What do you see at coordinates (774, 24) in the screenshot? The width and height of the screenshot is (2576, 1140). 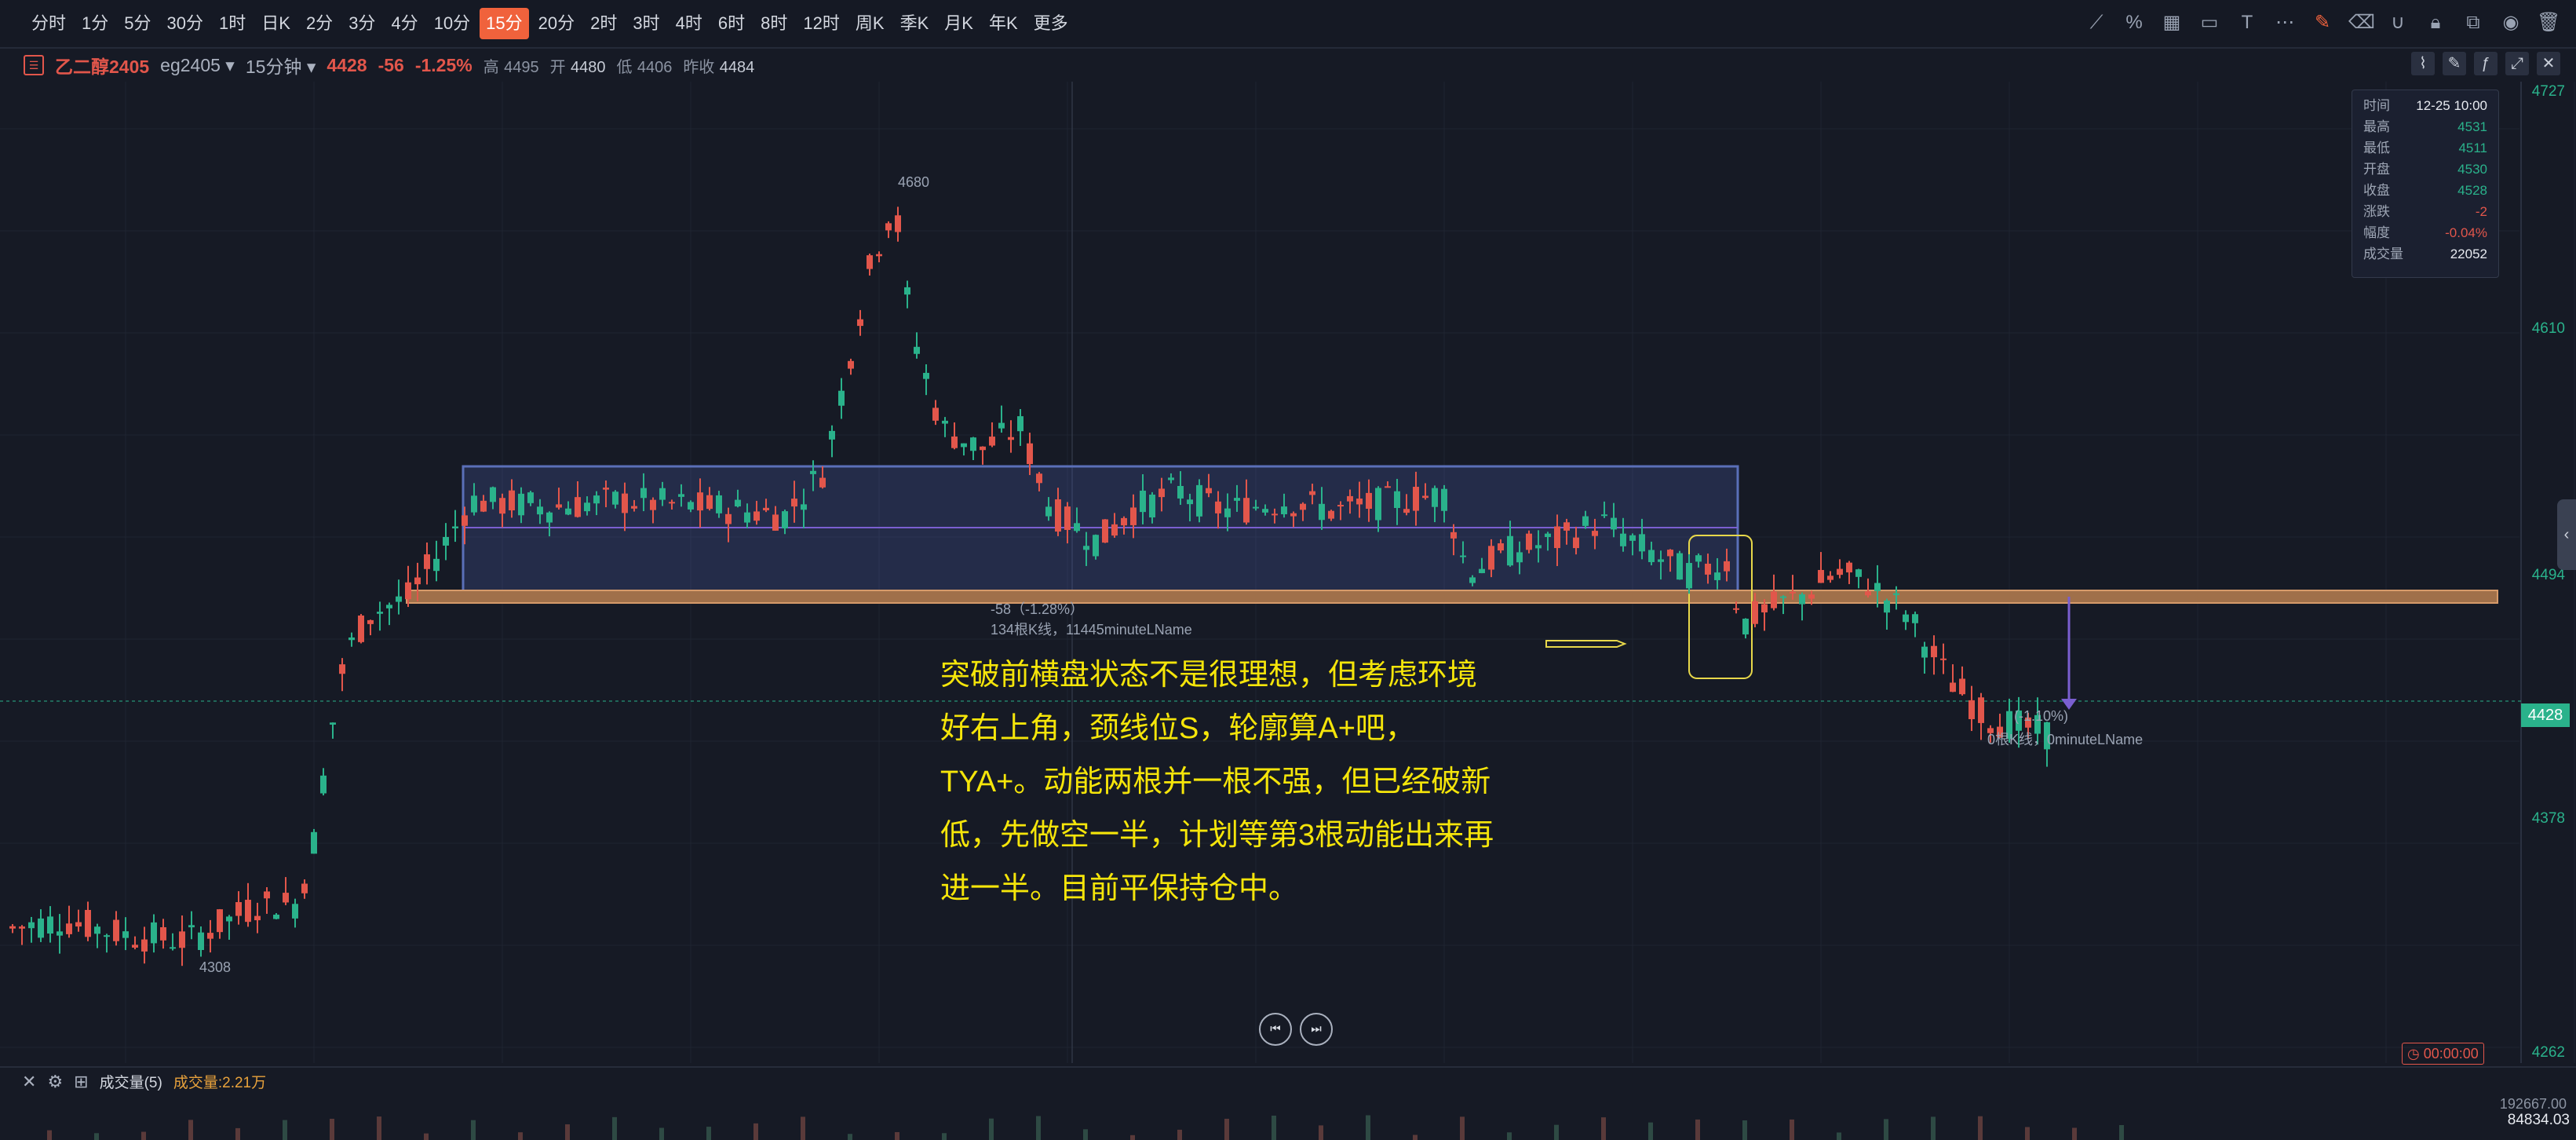 I see `period-button: 8时` at bounding box center [774, 24].